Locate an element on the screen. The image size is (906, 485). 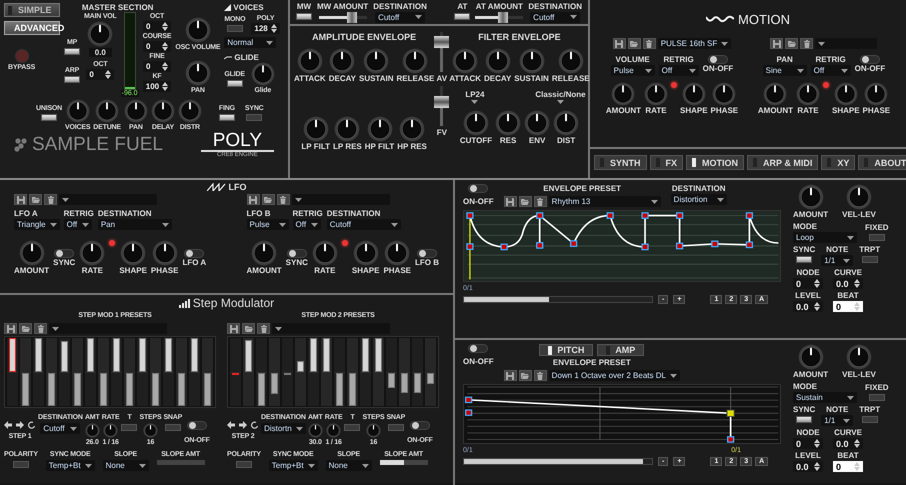
spinbox: 100 is located at coordinates (157, 86).